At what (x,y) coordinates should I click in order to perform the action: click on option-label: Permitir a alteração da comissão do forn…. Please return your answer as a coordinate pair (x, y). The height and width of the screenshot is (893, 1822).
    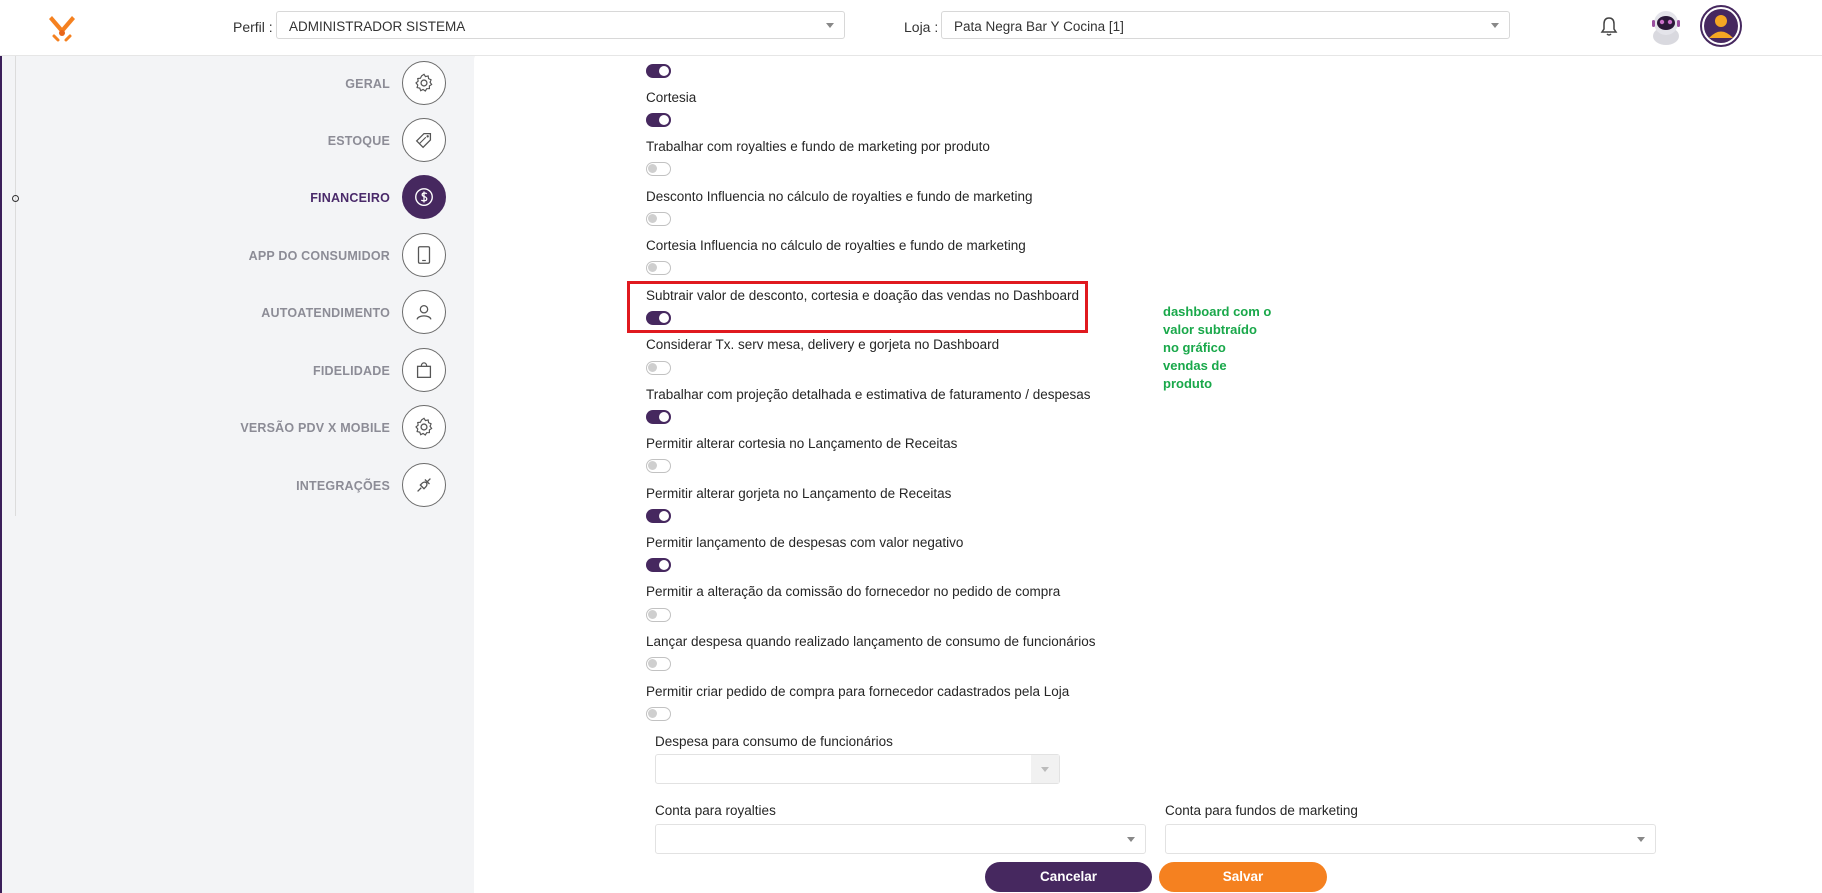
    Looking at the image, I should click on (853, 591).